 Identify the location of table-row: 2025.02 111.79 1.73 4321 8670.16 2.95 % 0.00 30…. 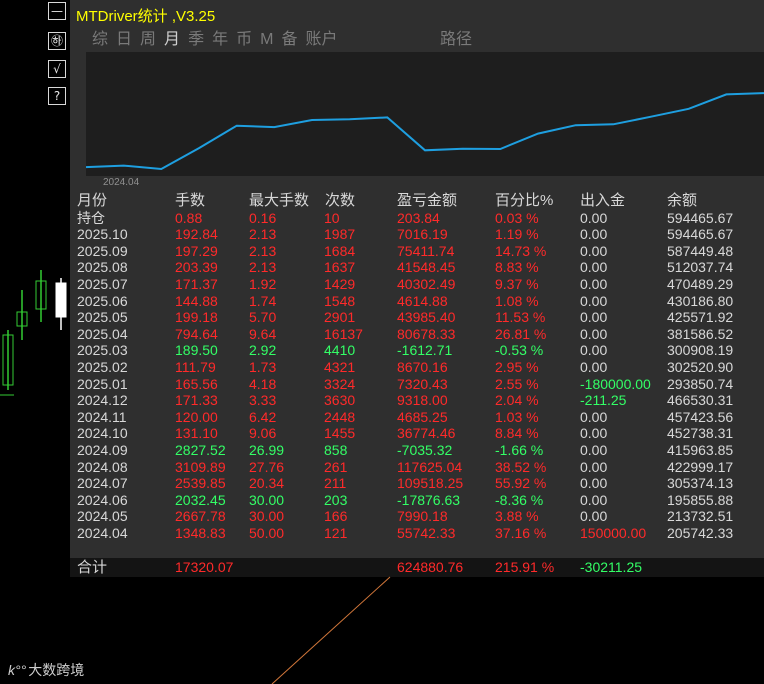
(420, 367).